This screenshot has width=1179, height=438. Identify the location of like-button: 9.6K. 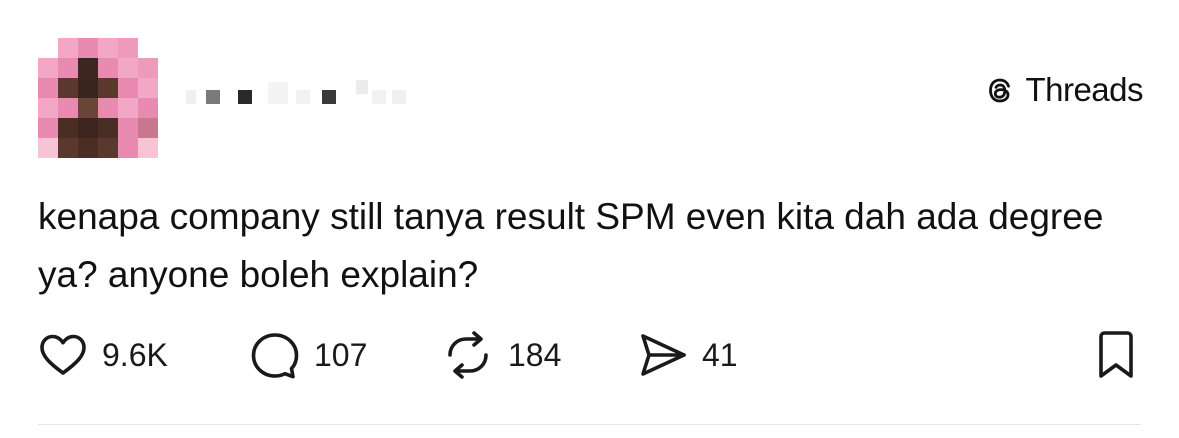
(103, 355).